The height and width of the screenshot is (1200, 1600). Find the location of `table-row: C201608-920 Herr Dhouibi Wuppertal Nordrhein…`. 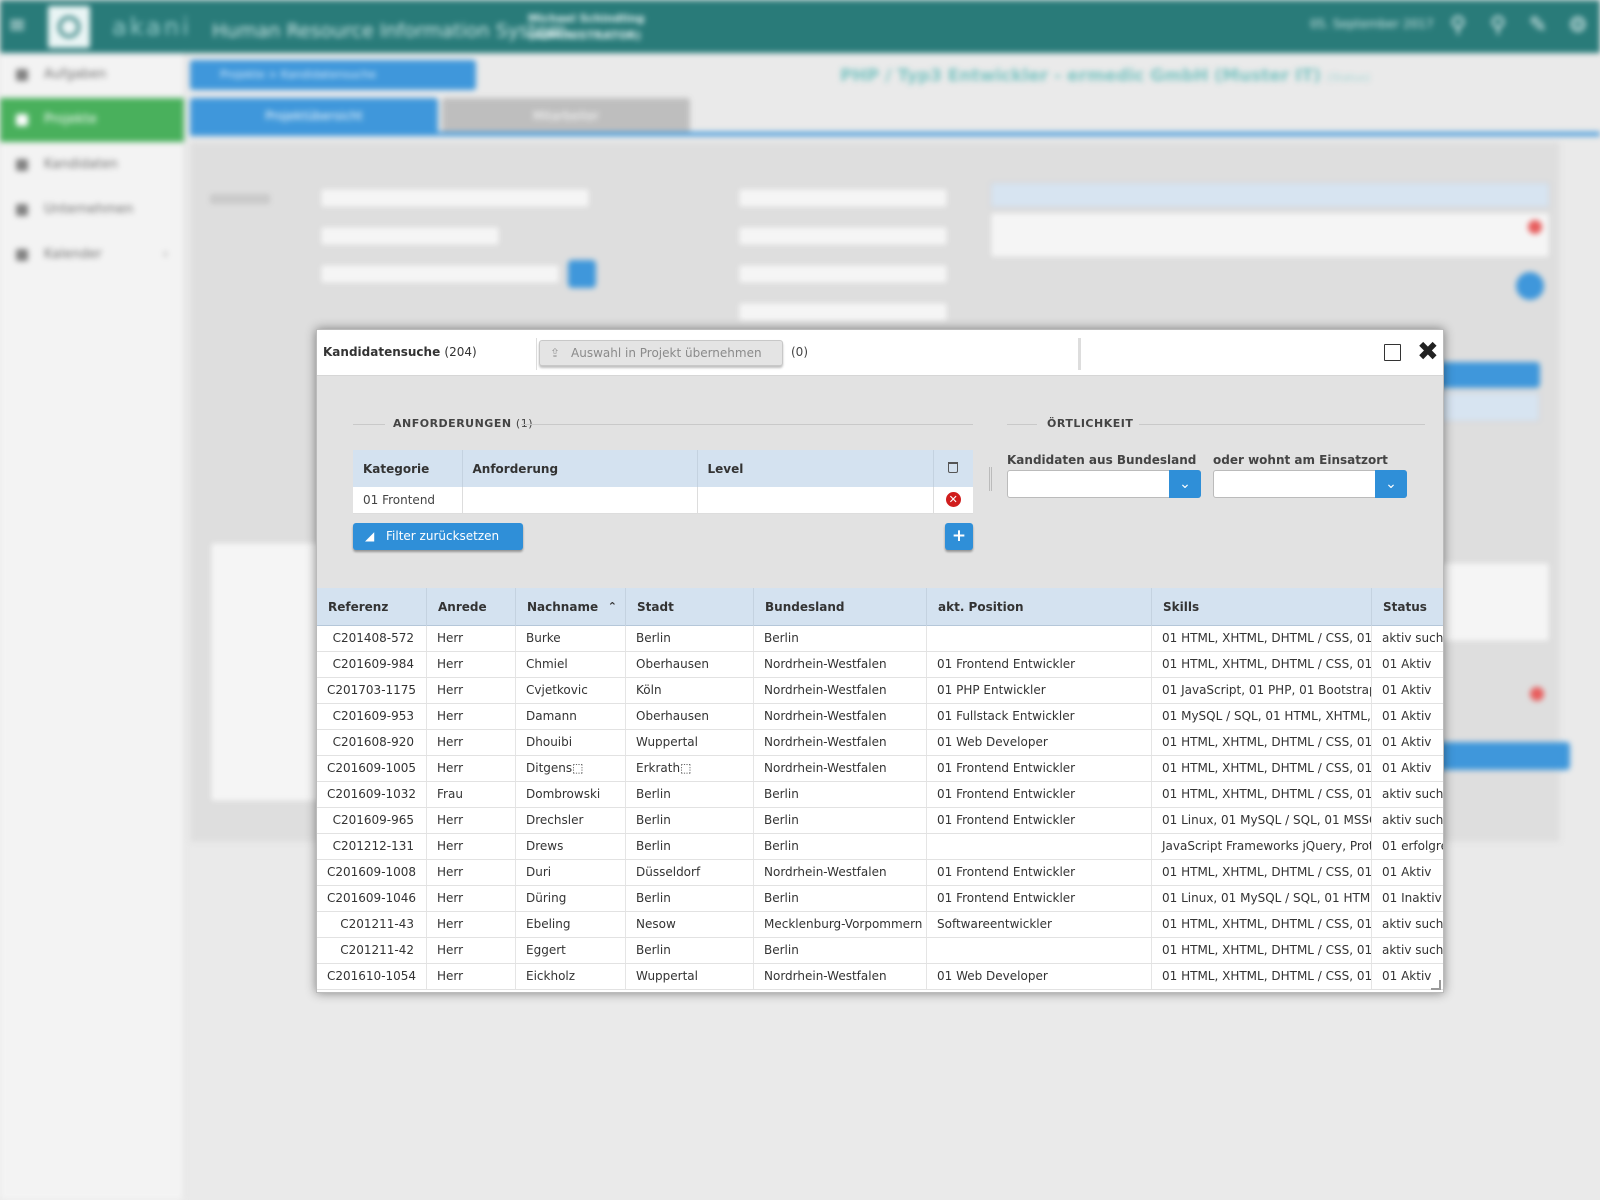

table-row: C201608-920 Herr Dhouibi Wuppertal Nordrhein… is located at coordinates (880, 743).